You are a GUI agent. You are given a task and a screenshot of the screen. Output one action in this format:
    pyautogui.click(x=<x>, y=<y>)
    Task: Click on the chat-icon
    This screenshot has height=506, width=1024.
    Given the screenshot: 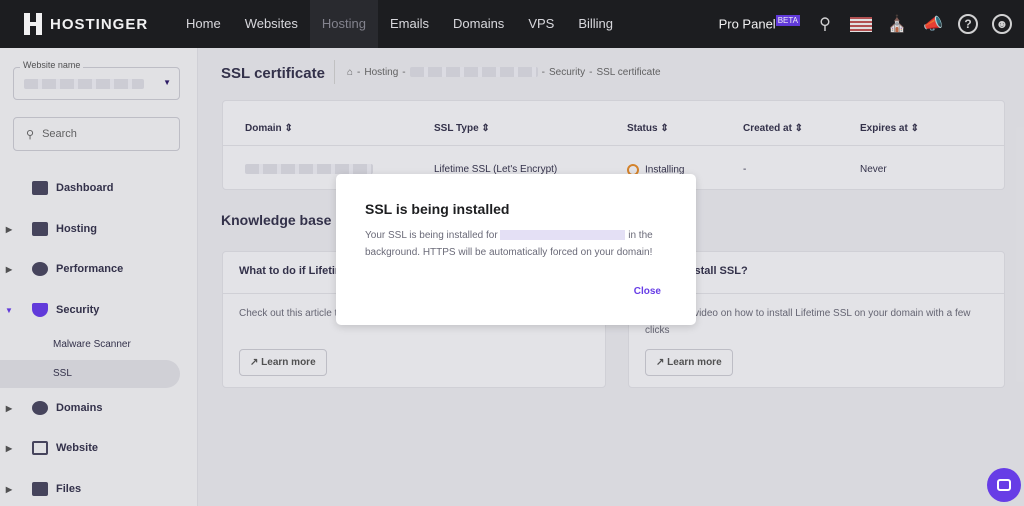 What is the action you would take?
    pyautogui.click(x=1004, y=485)
    